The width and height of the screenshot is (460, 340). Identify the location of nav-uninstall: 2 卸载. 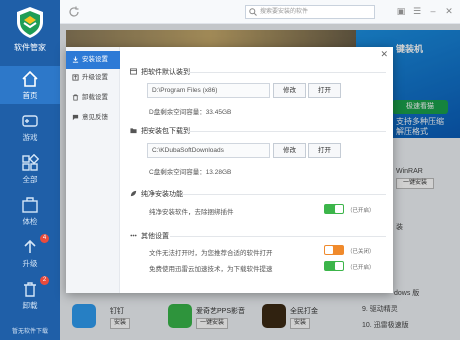
(30, 295).